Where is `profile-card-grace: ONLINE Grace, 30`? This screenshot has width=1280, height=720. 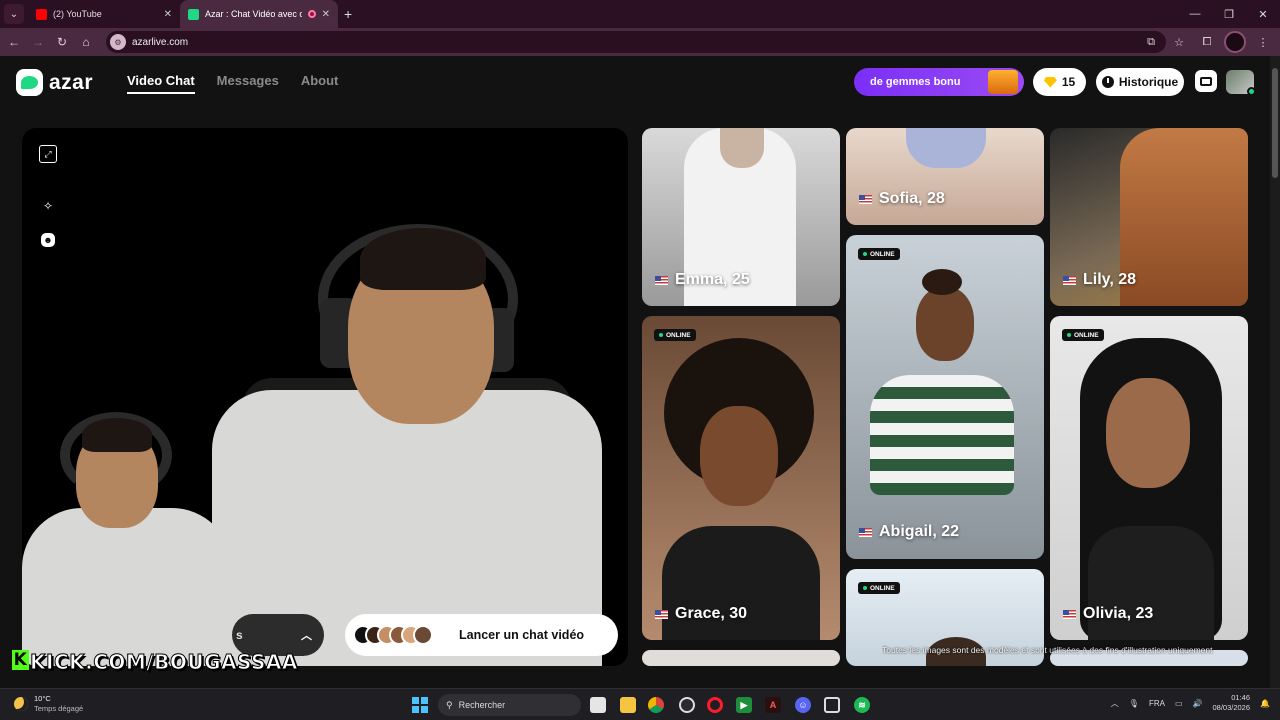
profile-card-grace: ONLINE Grace, 30 is located at coordinates (741, 478).